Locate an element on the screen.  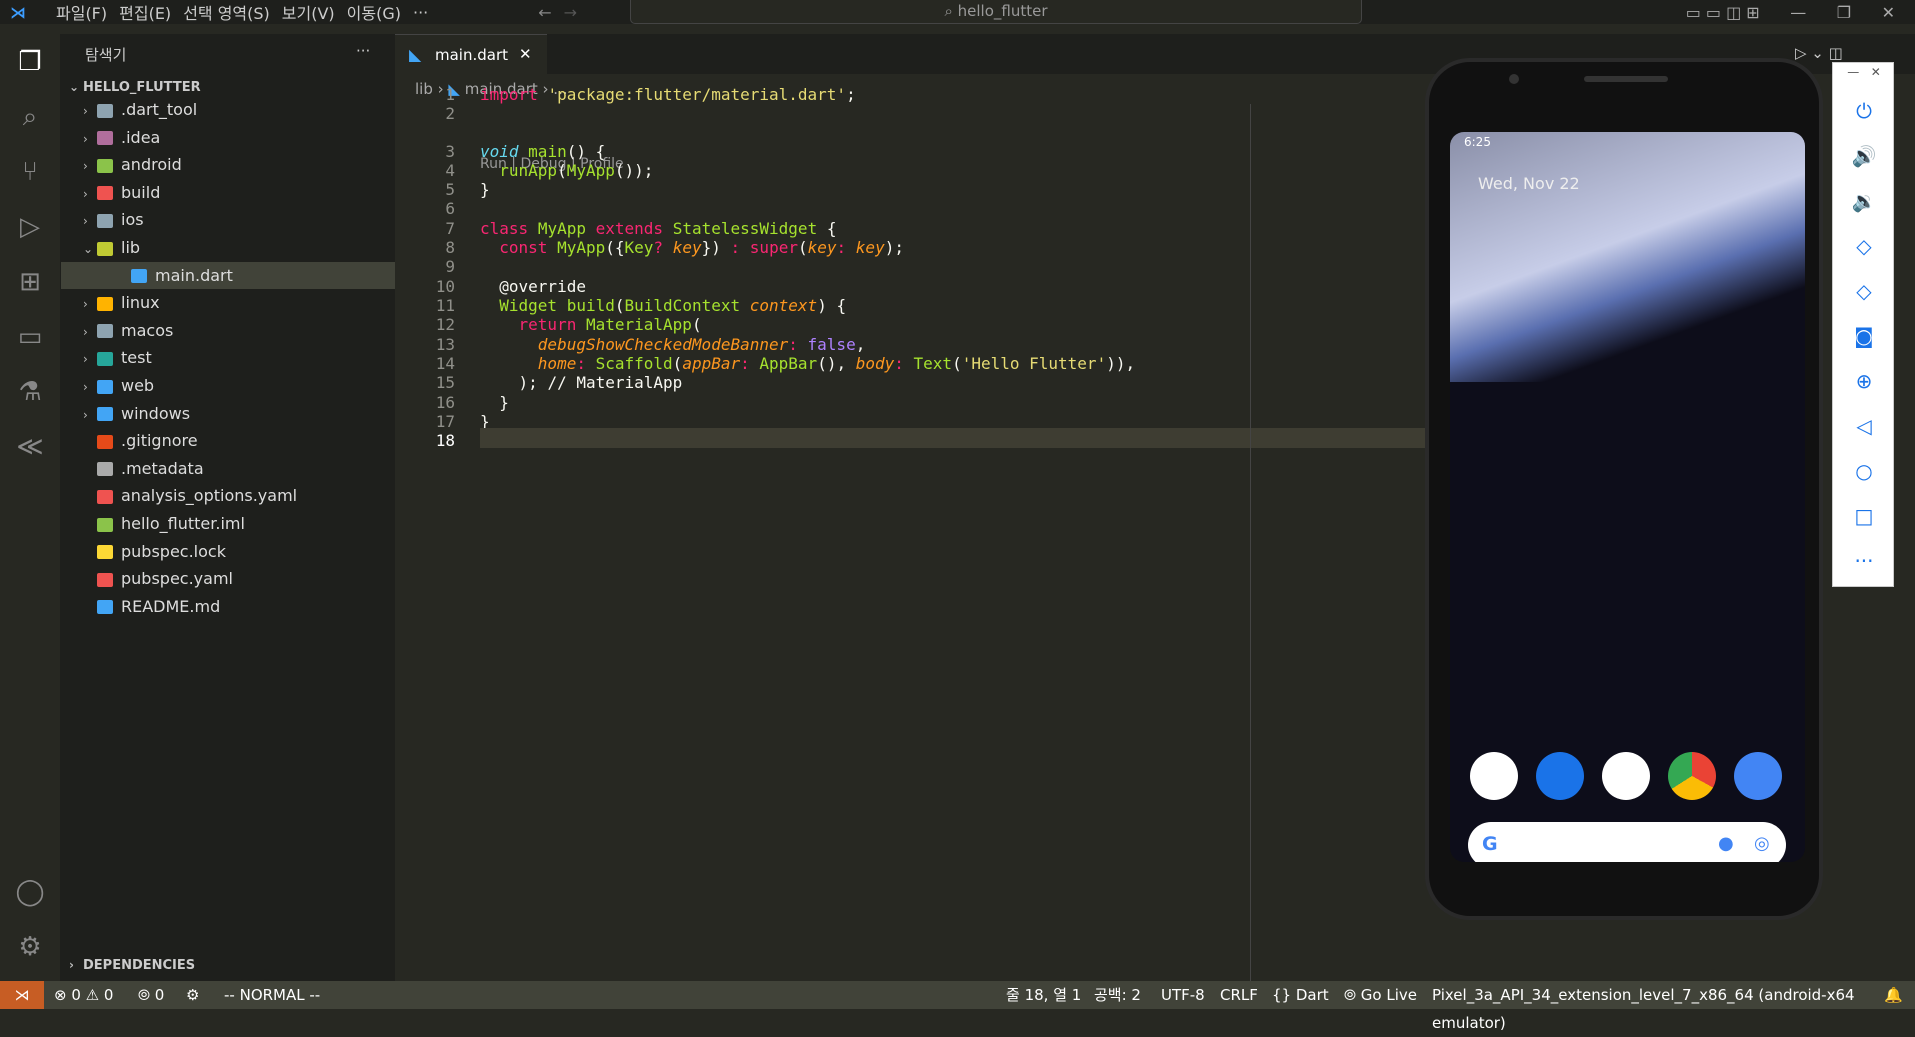
tab-main-dart: ◣ main.dart ✕ is located at coordinates (471, 54).